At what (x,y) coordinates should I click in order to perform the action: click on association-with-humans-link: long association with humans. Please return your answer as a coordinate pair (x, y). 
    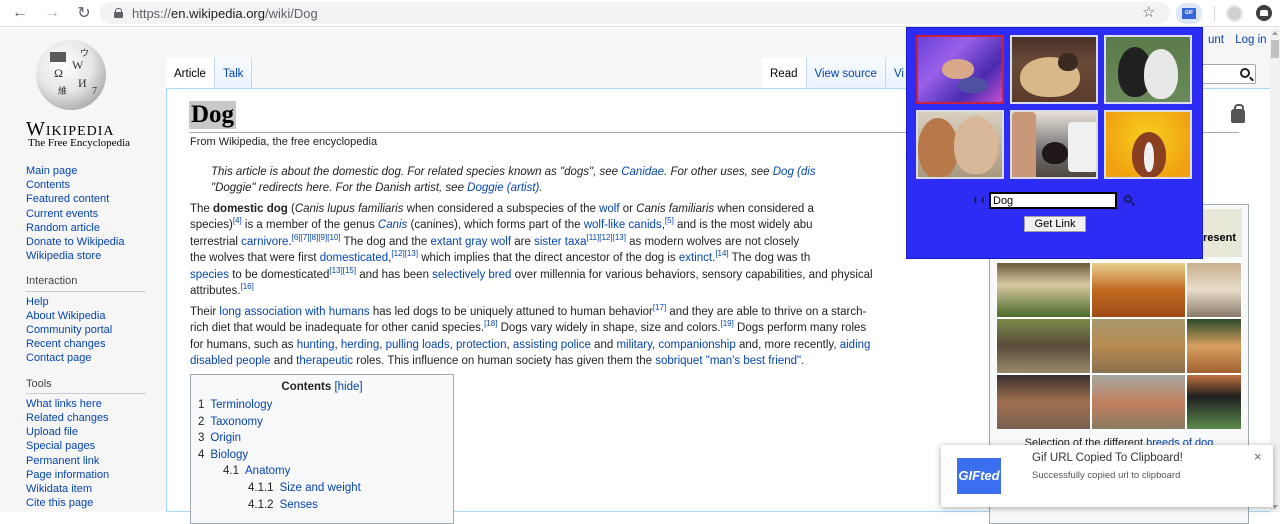
    Looking at the image, I should click on (294, 312).